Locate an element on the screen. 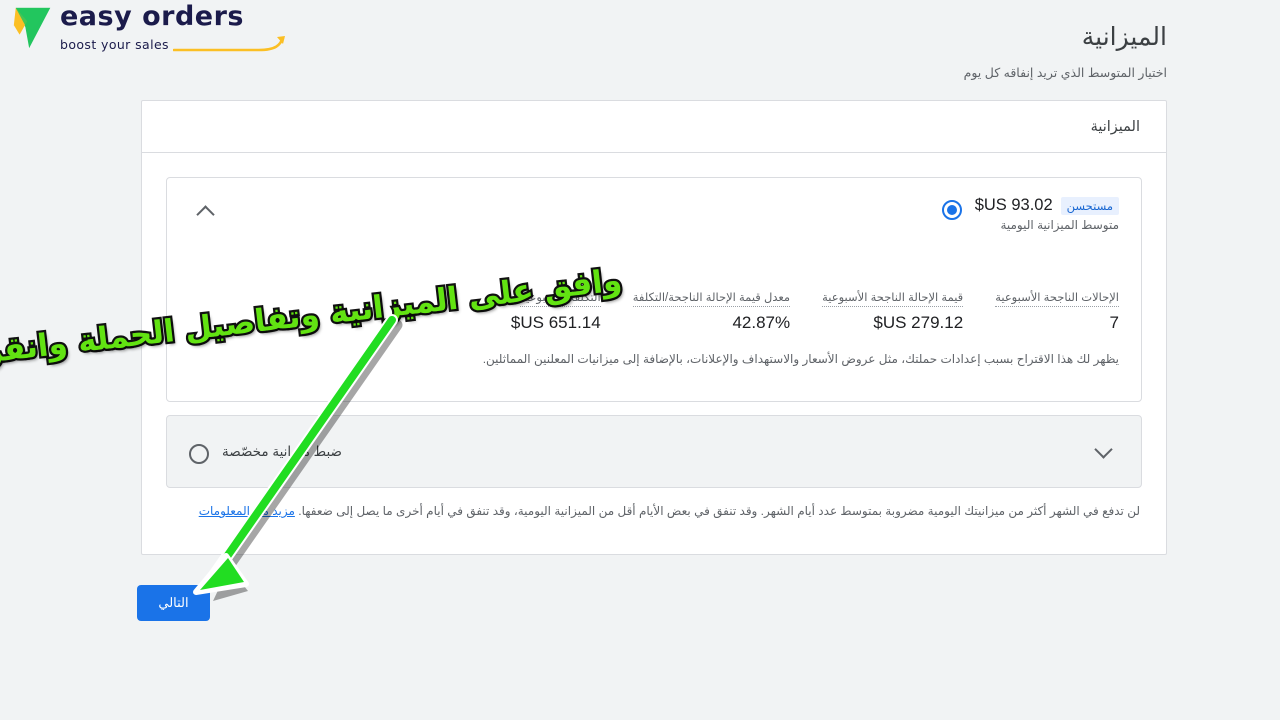 The height and width of the screenshot is (720, 1280). stat-label: التكلفة الأسبوعية is located at coordinates (560, 299).